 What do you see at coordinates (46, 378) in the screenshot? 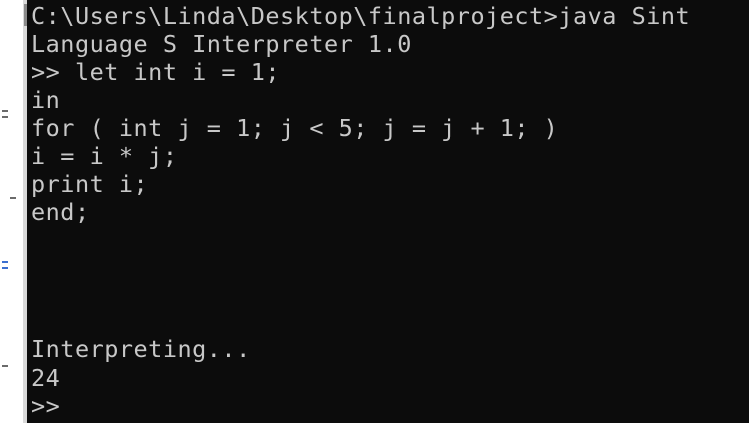
I see `console-output: 24` at bounding box center [46, 378].